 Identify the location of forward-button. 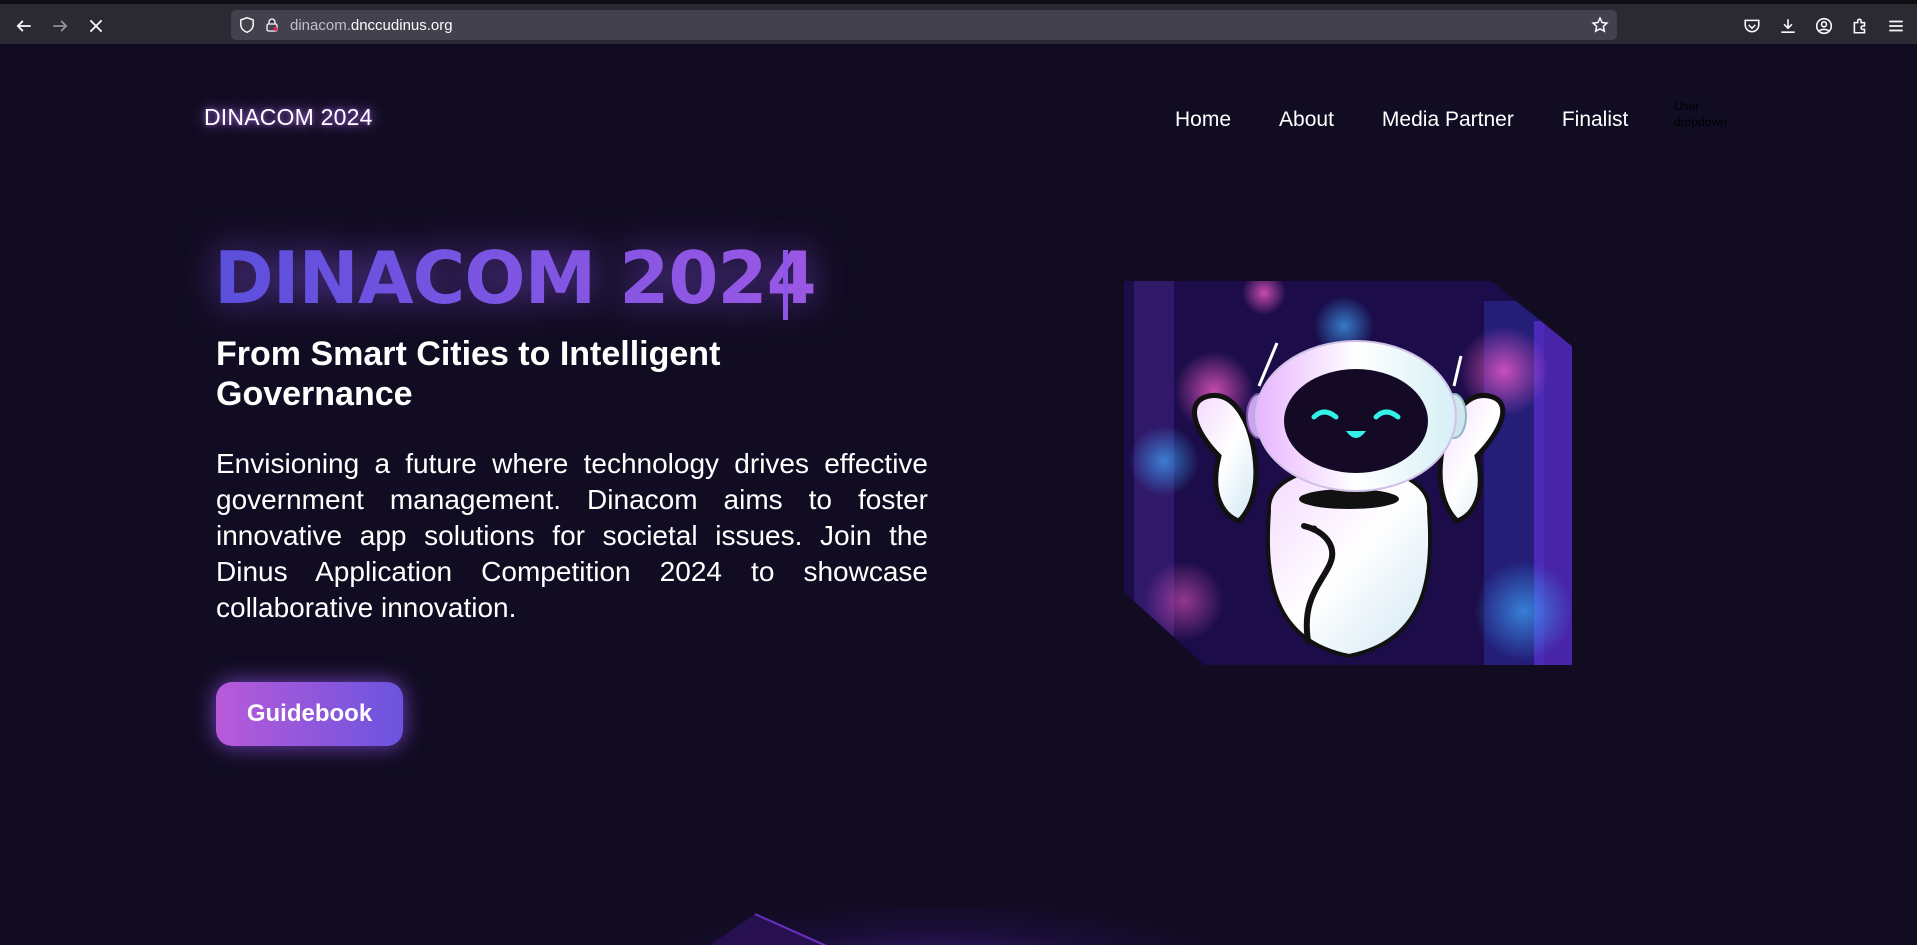
(60, 26).